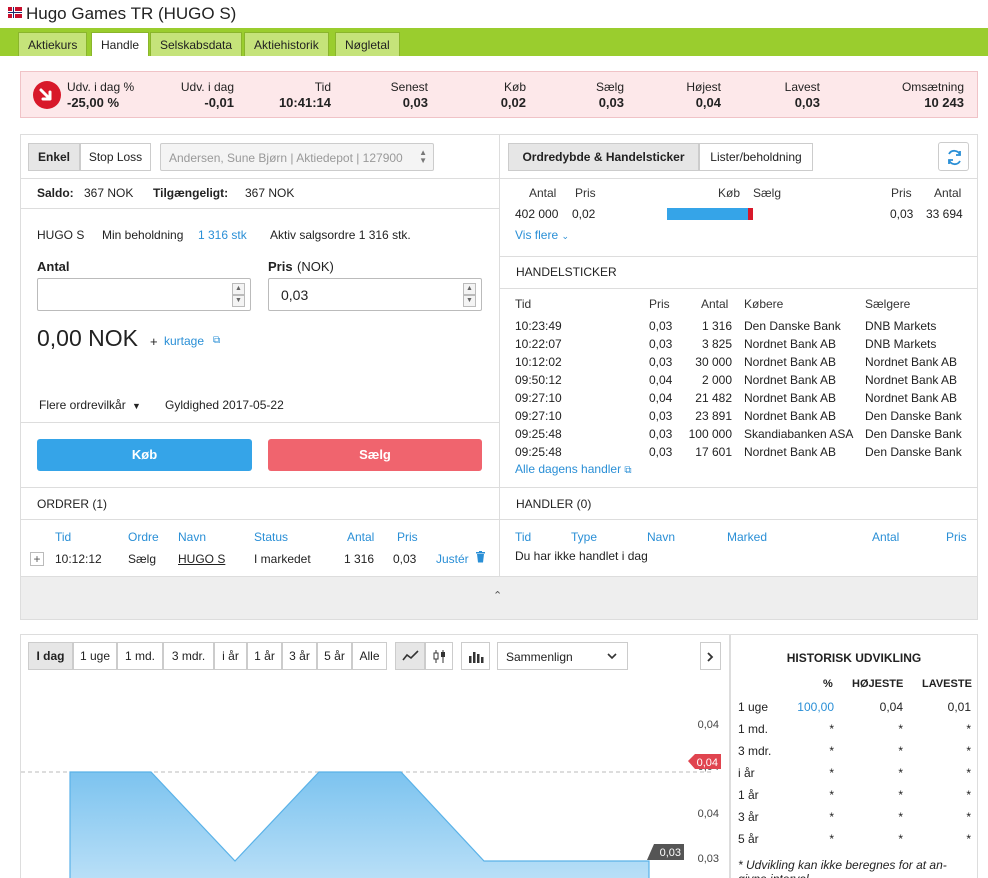  Describe the element at coordinates (230, 656) in the screenshot. I see `period-tab: i år` at that location.